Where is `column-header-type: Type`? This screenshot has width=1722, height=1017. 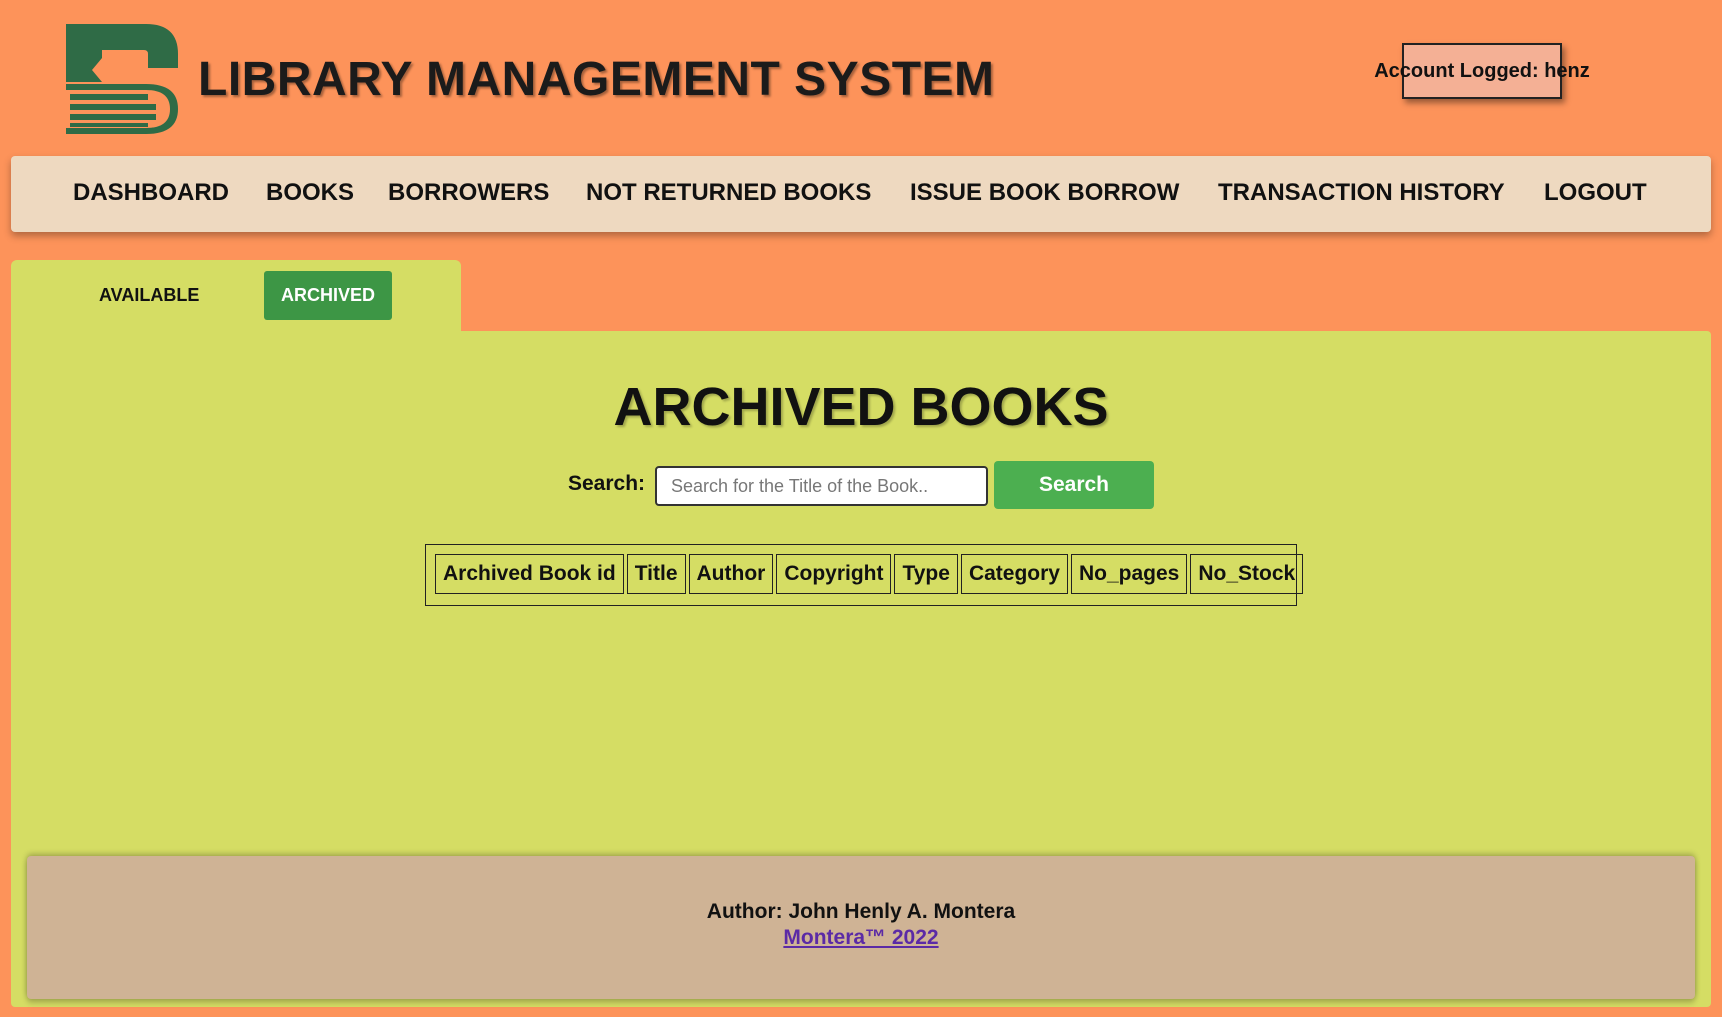
column-header-type: Type is located at coordinates (926, 574).